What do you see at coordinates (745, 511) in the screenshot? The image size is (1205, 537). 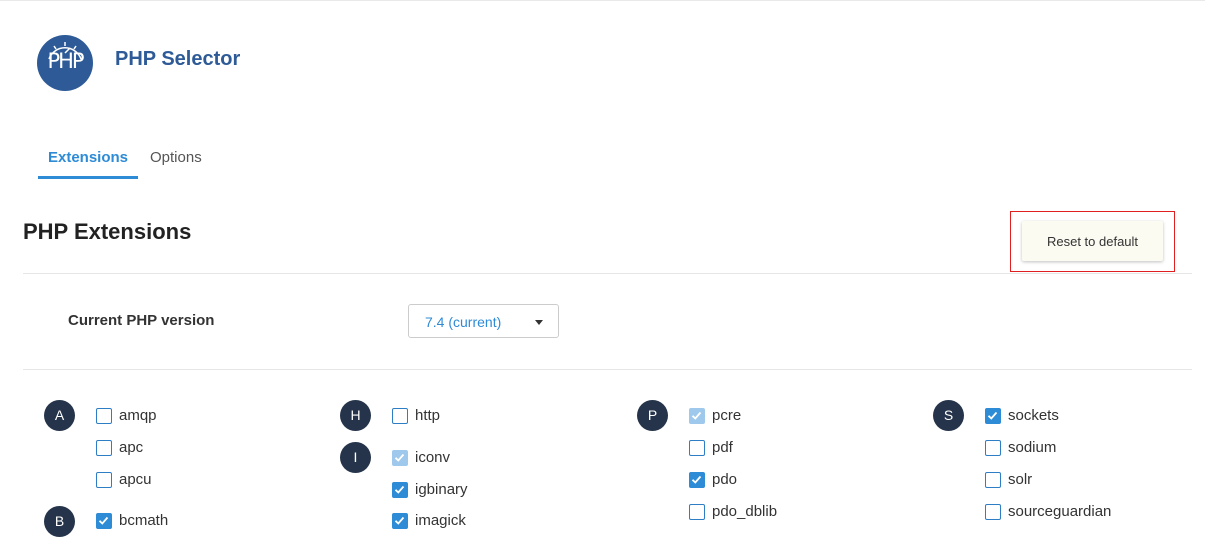 I see `extension-label: pdo_dblib` at bounding box center [745, 511].